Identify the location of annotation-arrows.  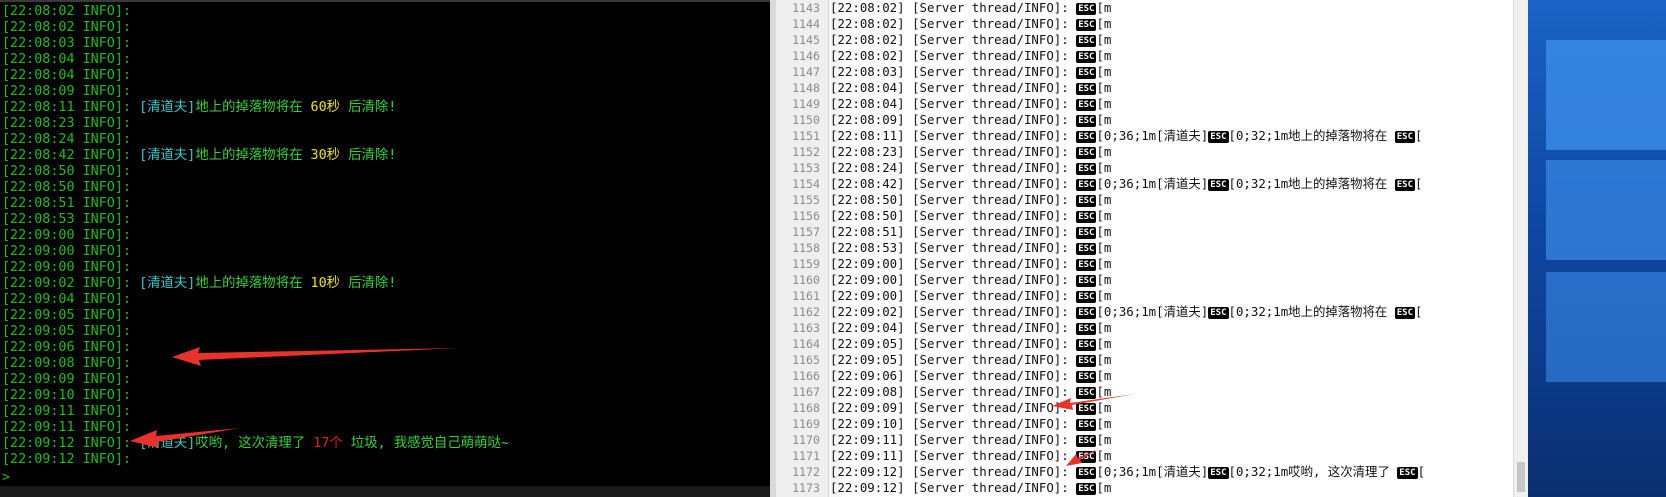
(632, 406).